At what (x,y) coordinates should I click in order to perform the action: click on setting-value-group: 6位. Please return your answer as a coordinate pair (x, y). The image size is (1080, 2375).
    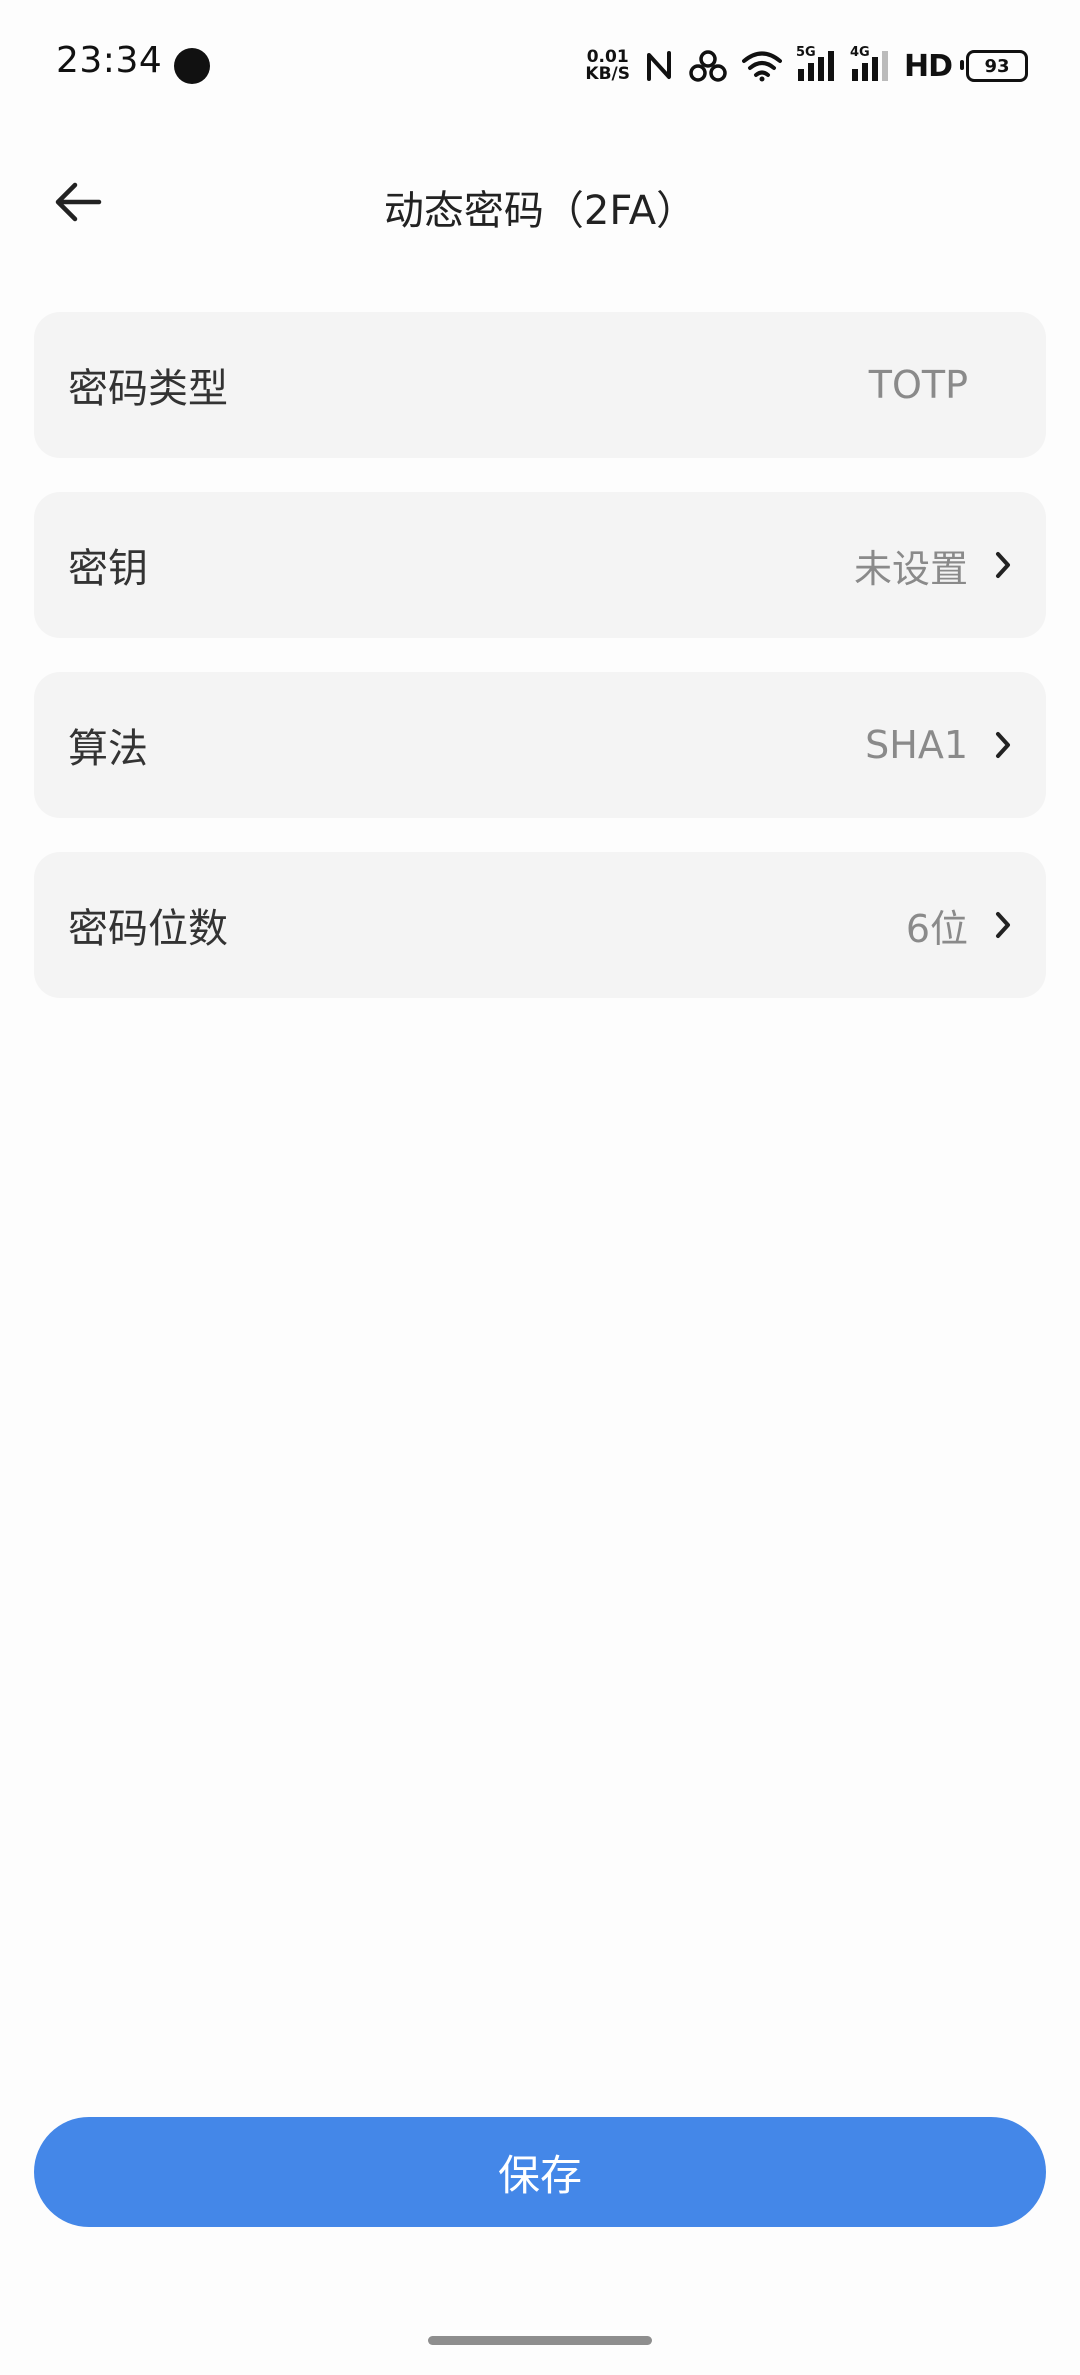
    Looking at the image, I should click on (959, 925).